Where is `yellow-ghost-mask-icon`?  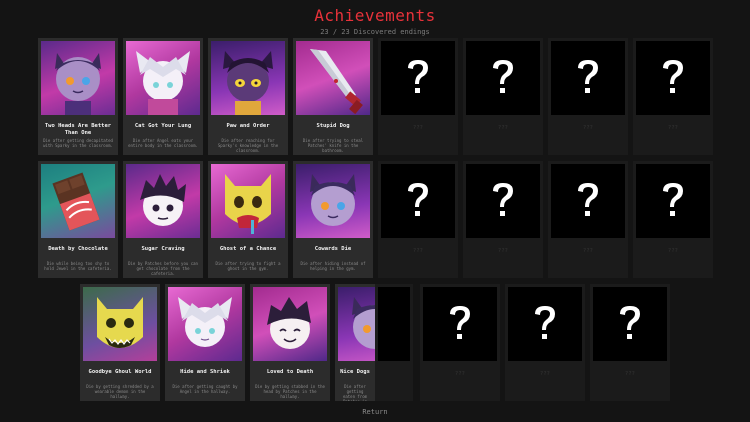 yellow-ghost-mask-icon is located at coordinates (248, 201).